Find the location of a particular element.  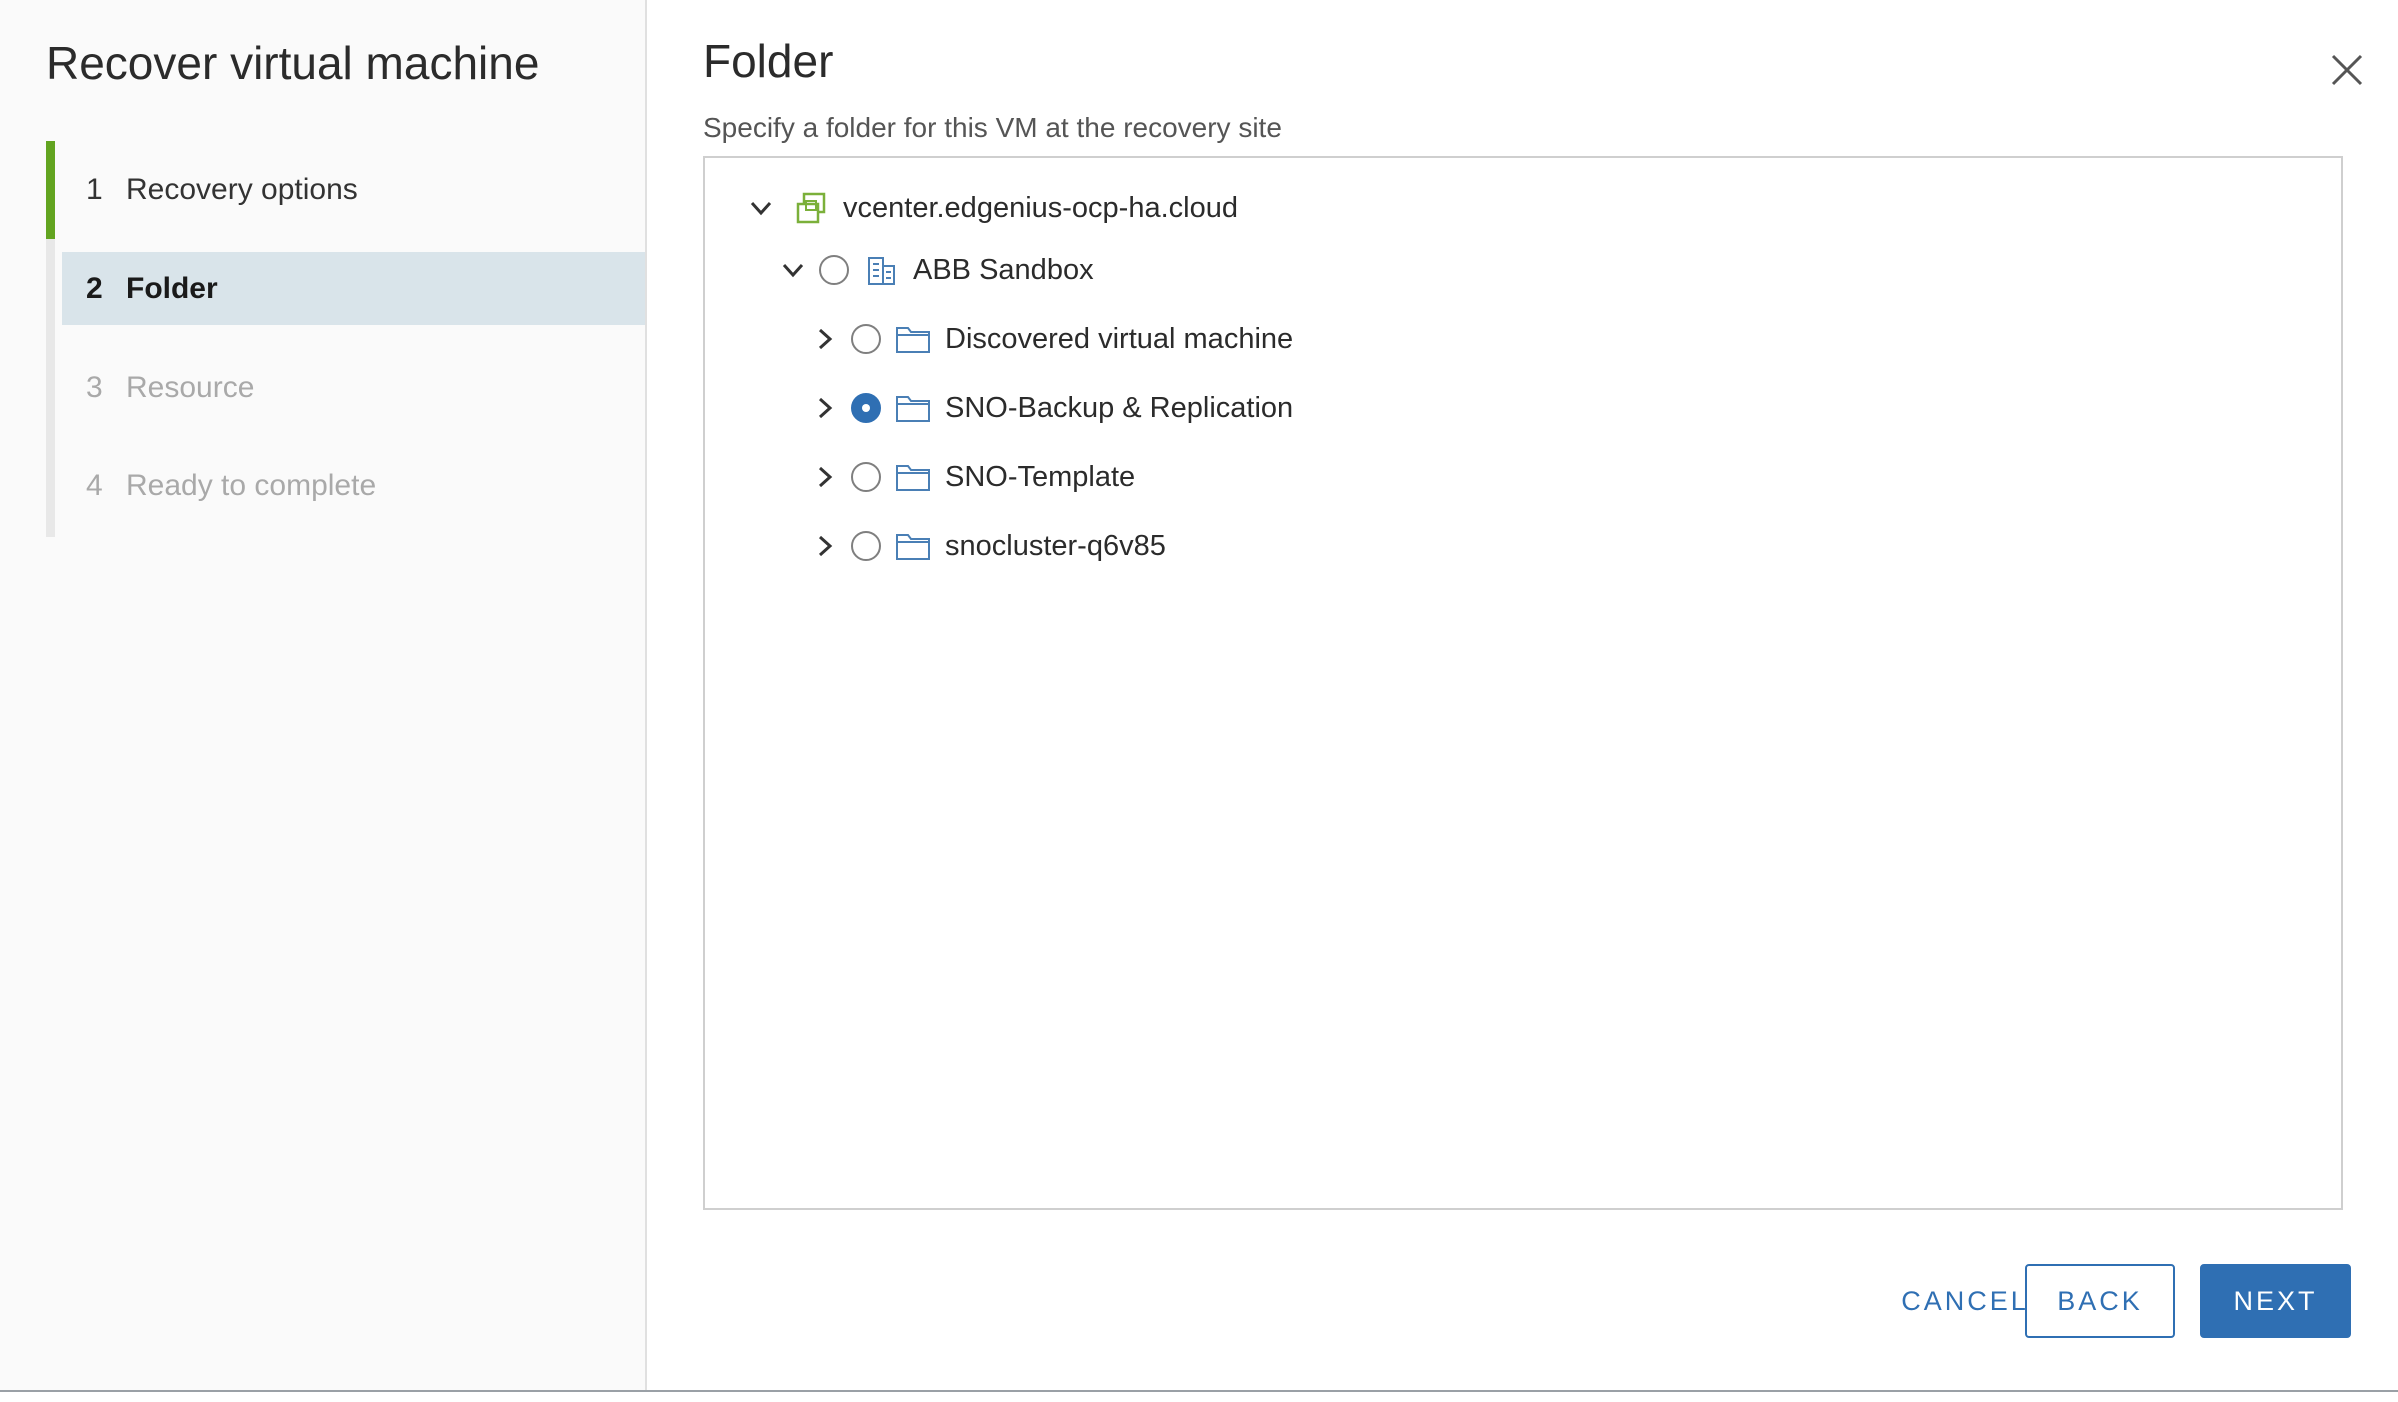

step-ready-to-complete: 4 Ready to complete is located at coordinates (353, 485).